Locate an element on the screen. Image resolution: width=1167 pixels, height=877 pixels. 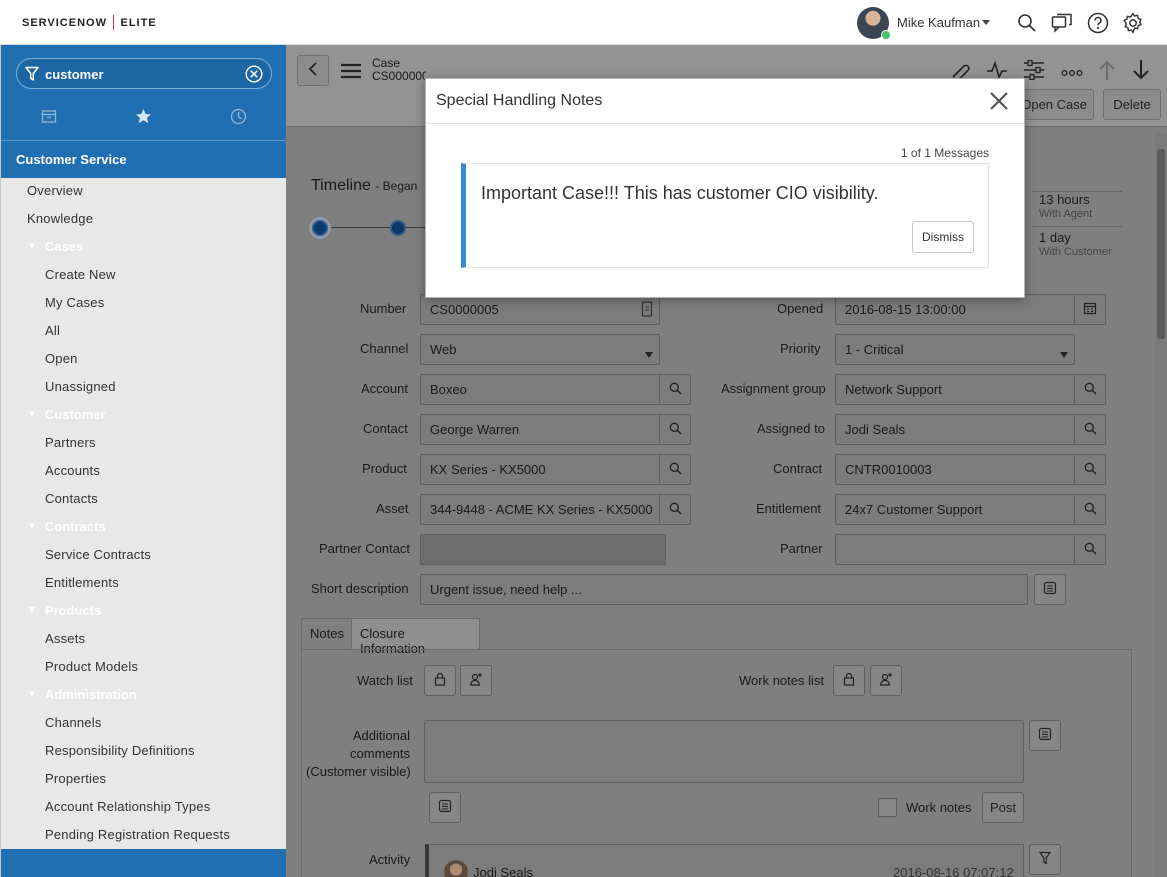
work-notes-add-me-button is located at coordinates (886, 680).